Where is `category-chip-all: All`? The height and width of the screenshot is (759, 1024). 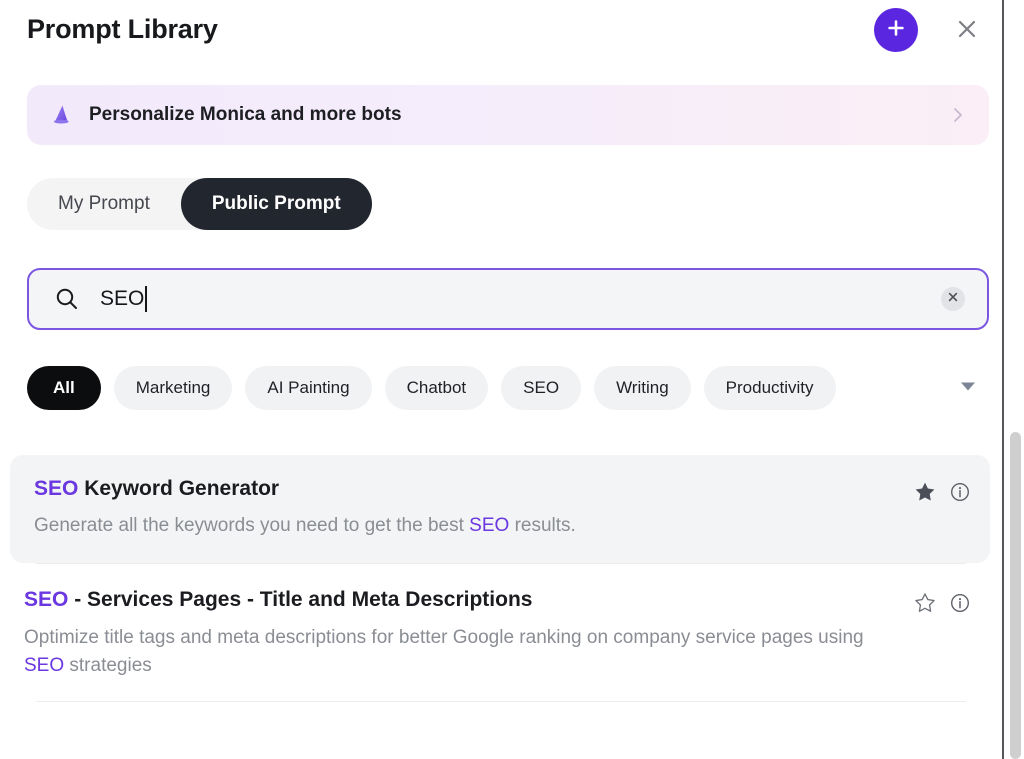
category-chip-all: All is located at coordinates (64, 388).